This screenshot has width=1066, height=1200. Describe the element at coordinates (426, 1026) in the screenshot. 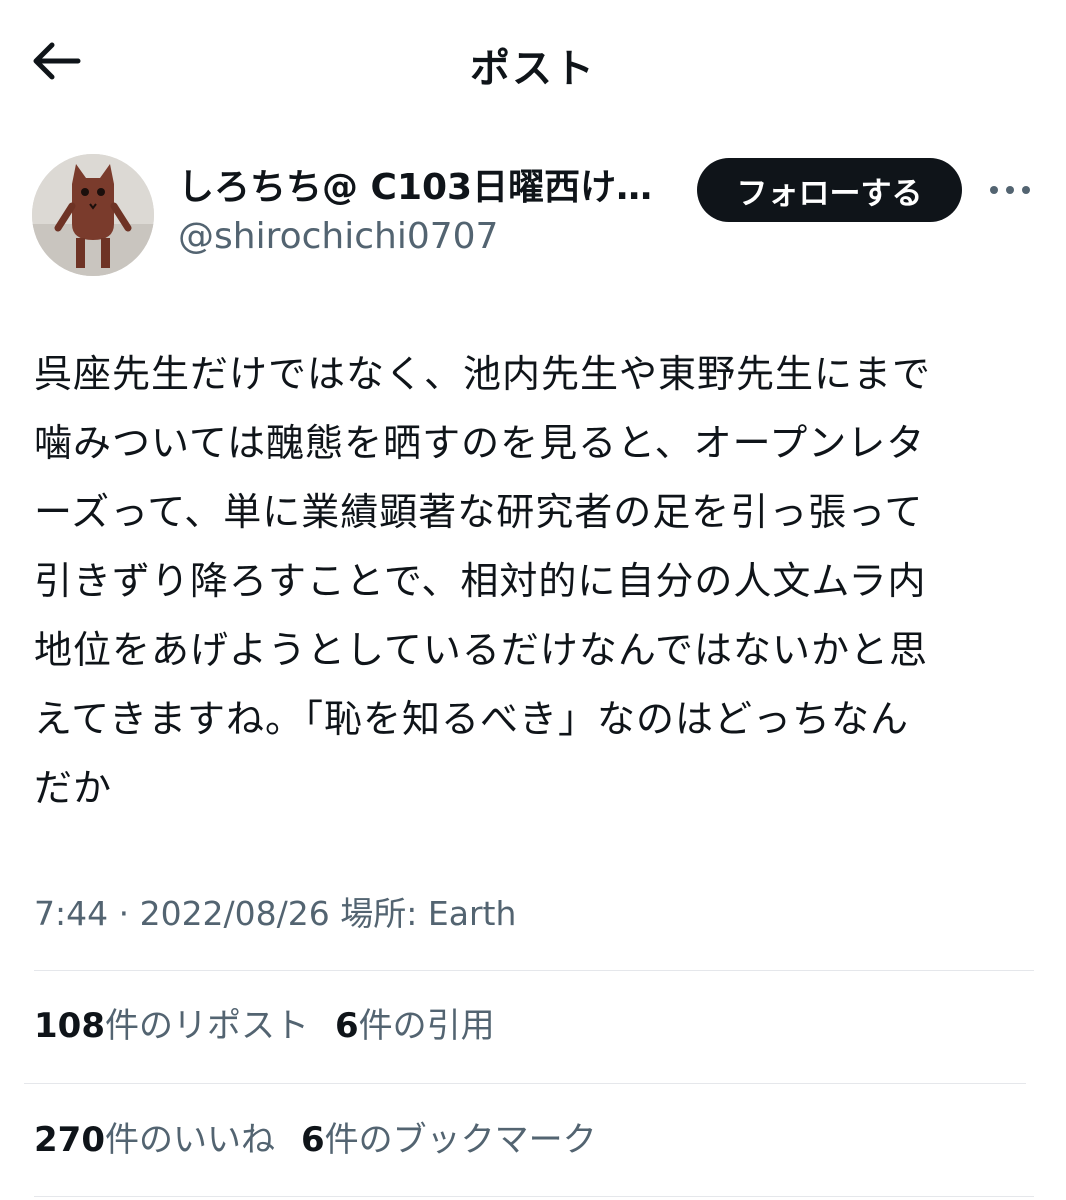

I see `quotes-label: 件の引用` at that location.